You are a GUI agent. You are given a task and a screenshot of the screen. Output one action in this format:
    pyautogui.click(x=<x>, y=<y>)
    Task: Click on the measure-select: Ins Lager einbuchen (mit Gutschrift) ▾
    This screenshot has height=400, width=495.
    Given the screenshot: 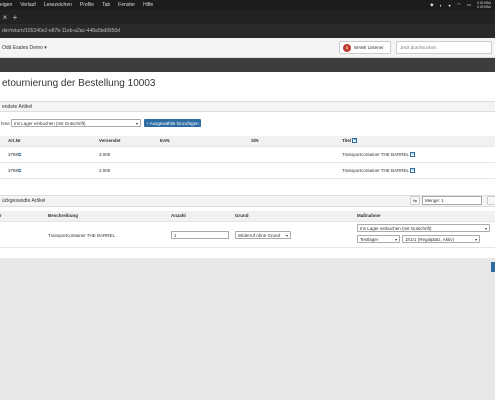 What is the action you would take?
    pyautogui.click(x=423, y=228)
    